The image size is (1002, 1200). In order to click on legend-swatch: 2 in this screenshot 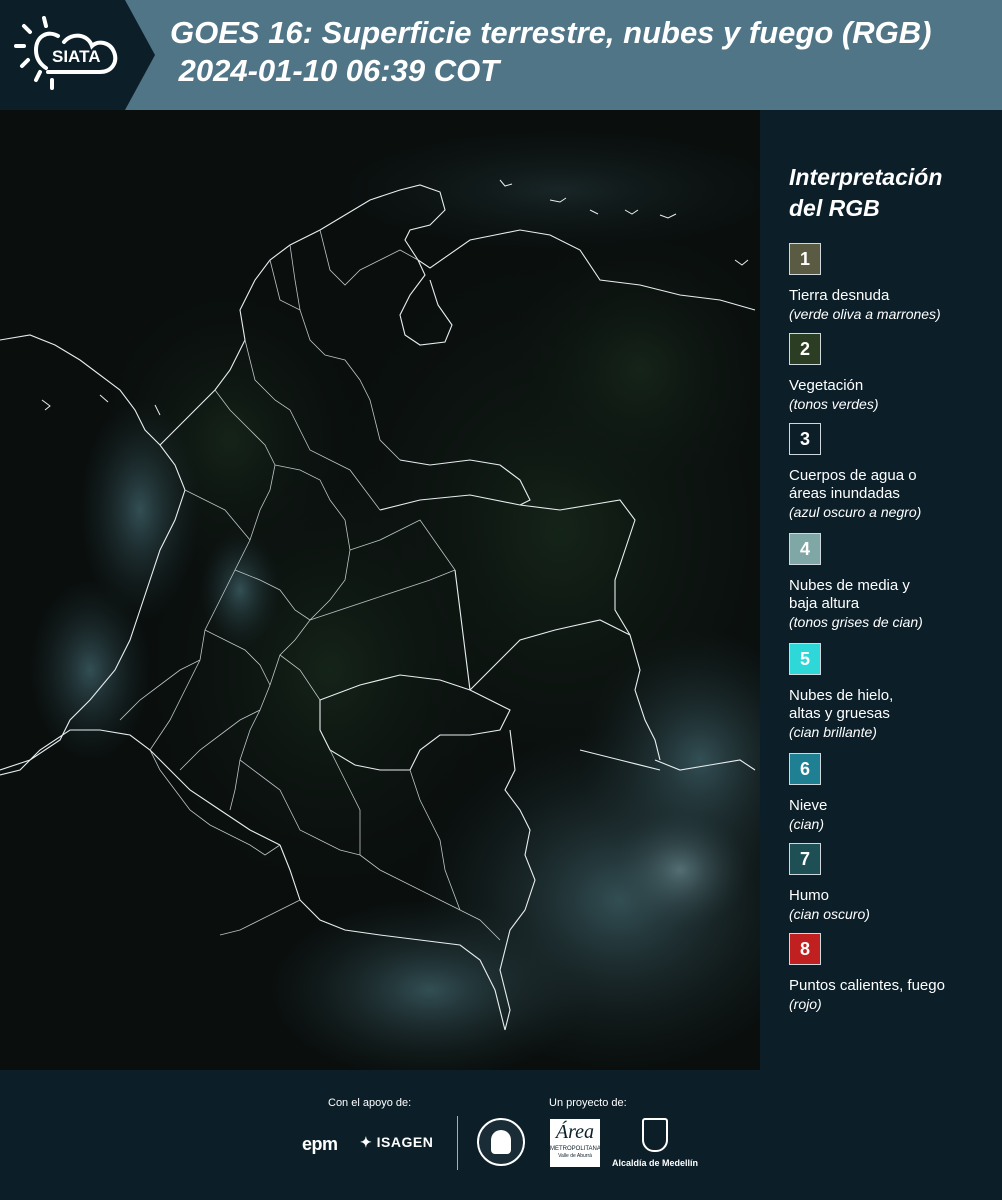, I will do `click(805, 349)`.